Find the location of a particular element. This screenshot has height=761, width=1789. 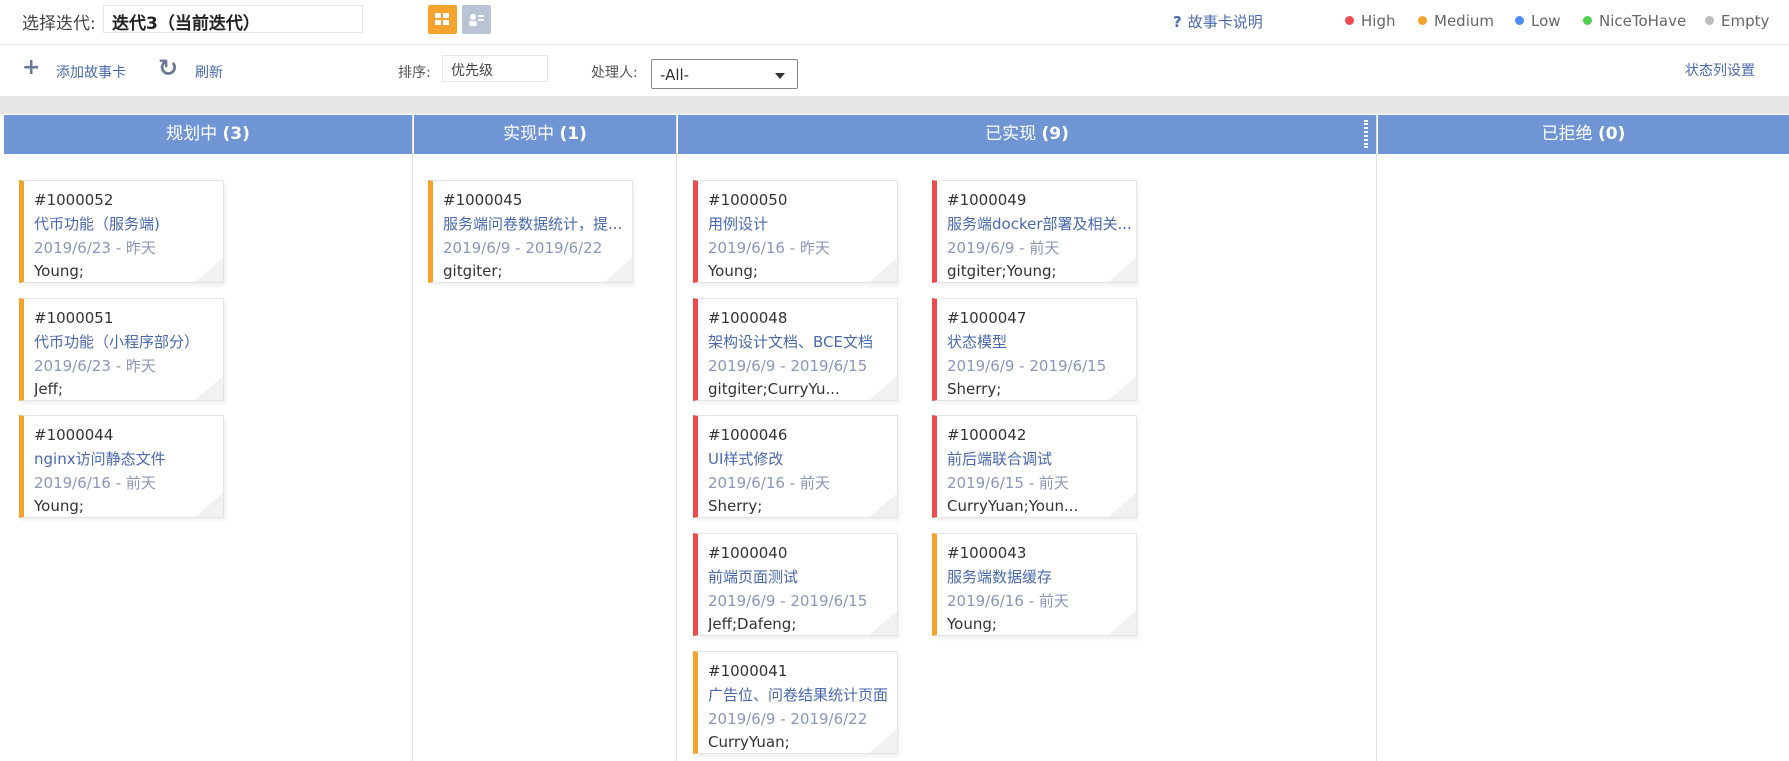

card-title: 架构设计文档、BCE文档 is located at coordinates (802, 342).